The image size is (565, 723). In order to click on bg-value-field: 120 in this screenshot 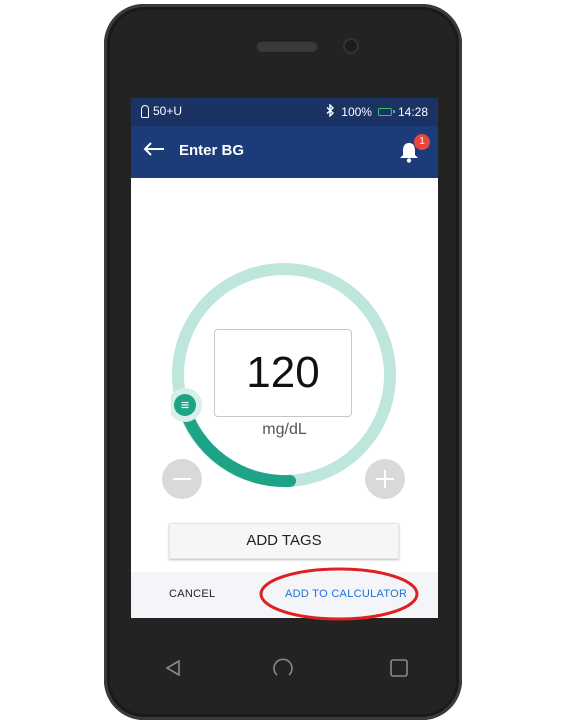, I will do `click(283, 373)`.